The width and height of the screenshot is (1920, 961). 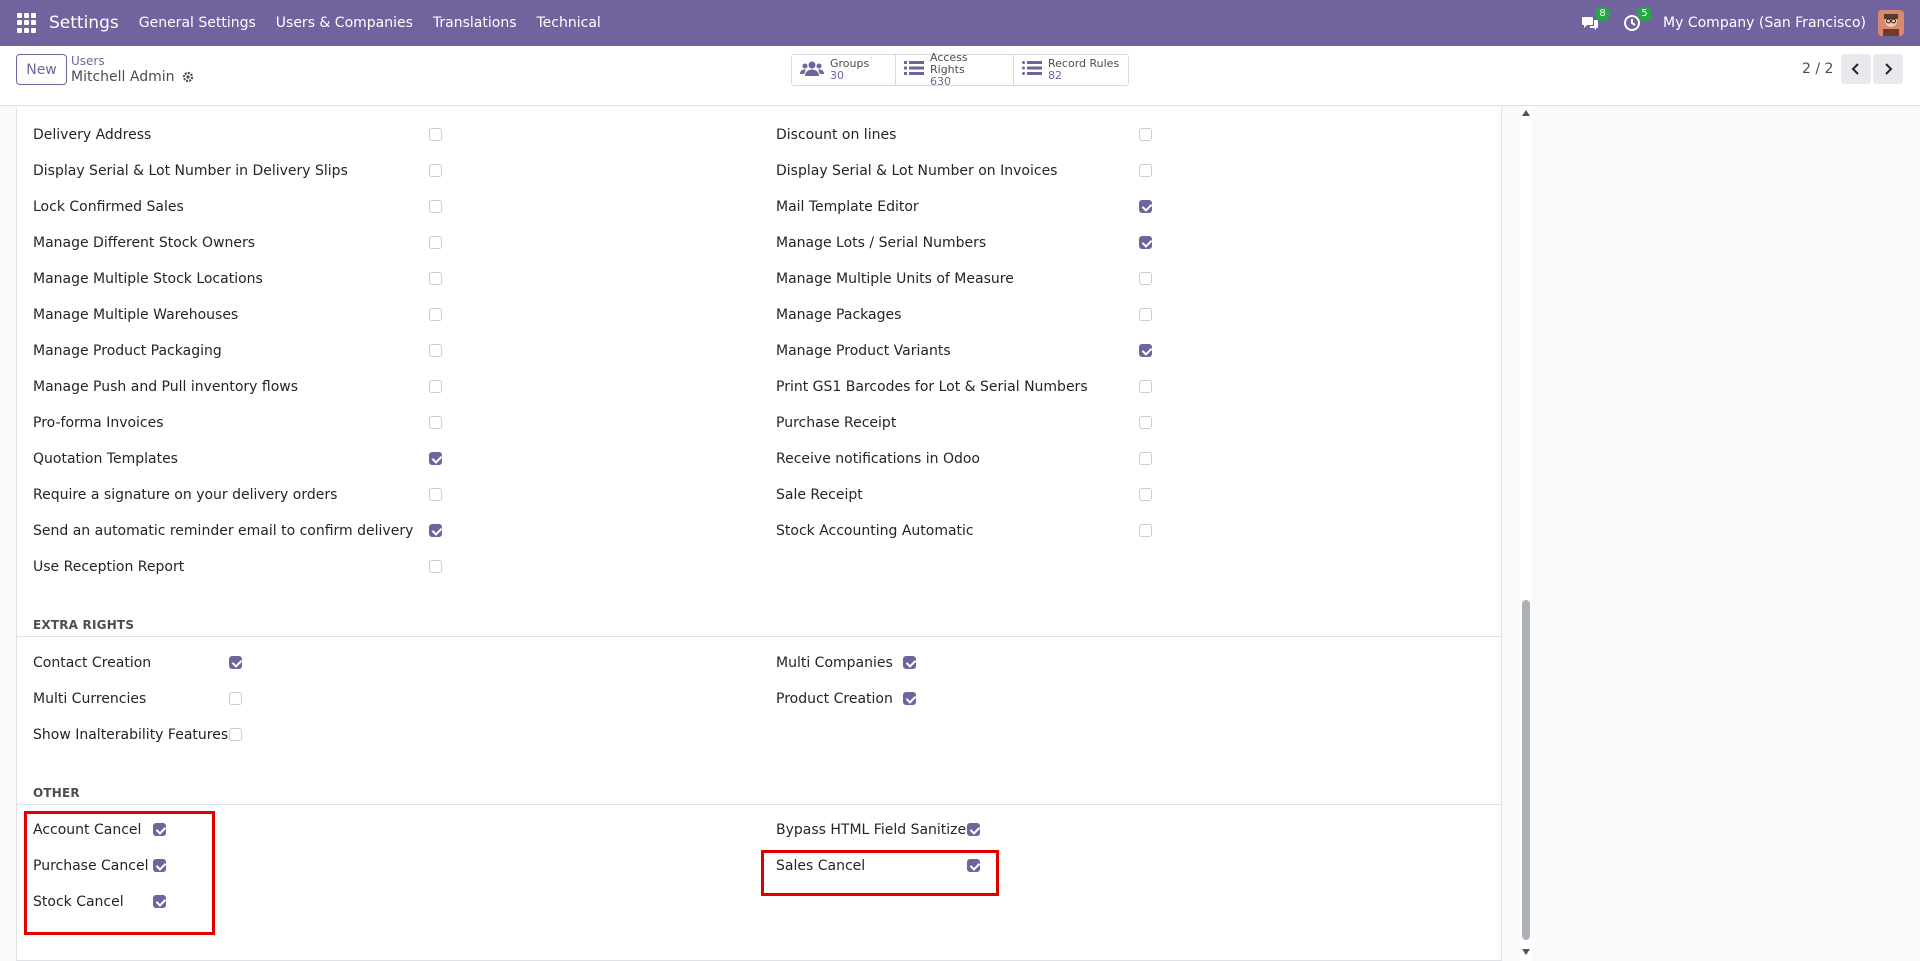 I want to click on setting-label: Contact Creation, so click(x=92, y=663).